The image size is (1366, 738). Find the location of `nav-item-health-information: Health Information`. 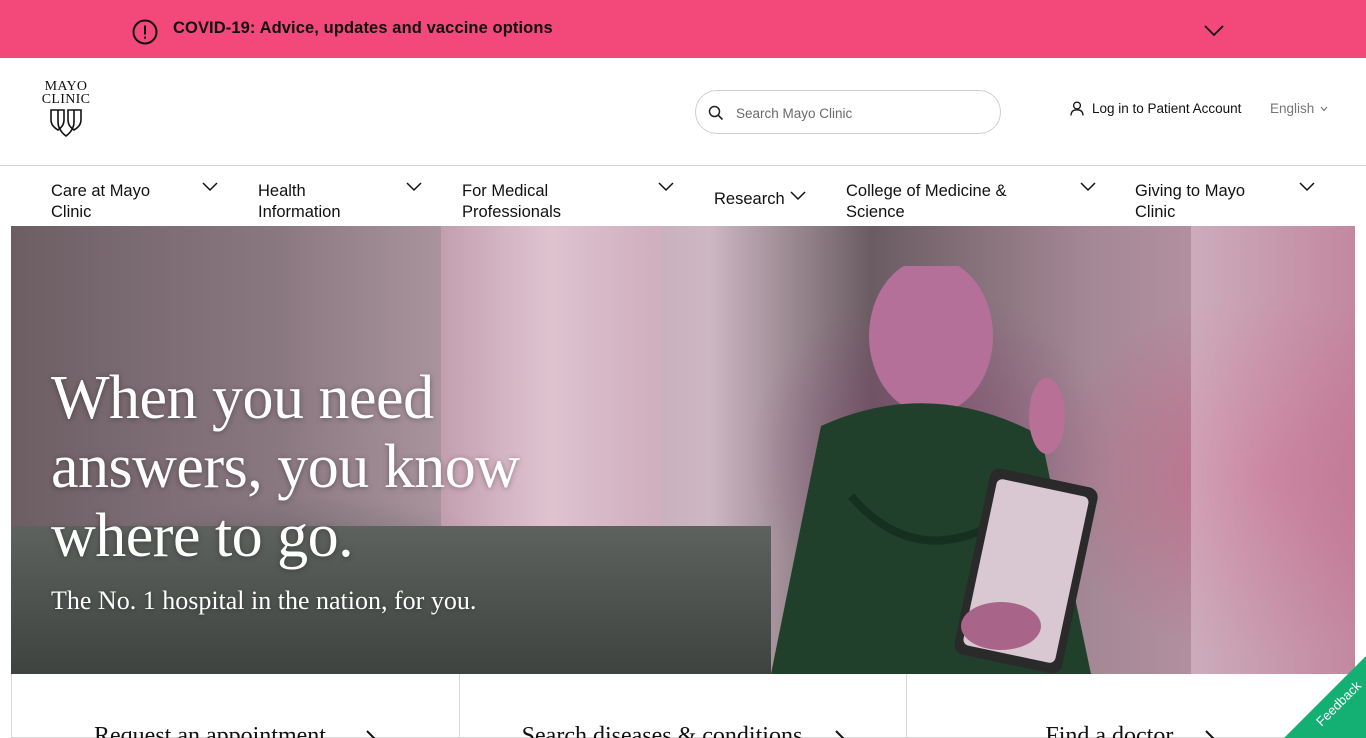

nav-item-health-information: Health Information is located at coordinates (318, 202).